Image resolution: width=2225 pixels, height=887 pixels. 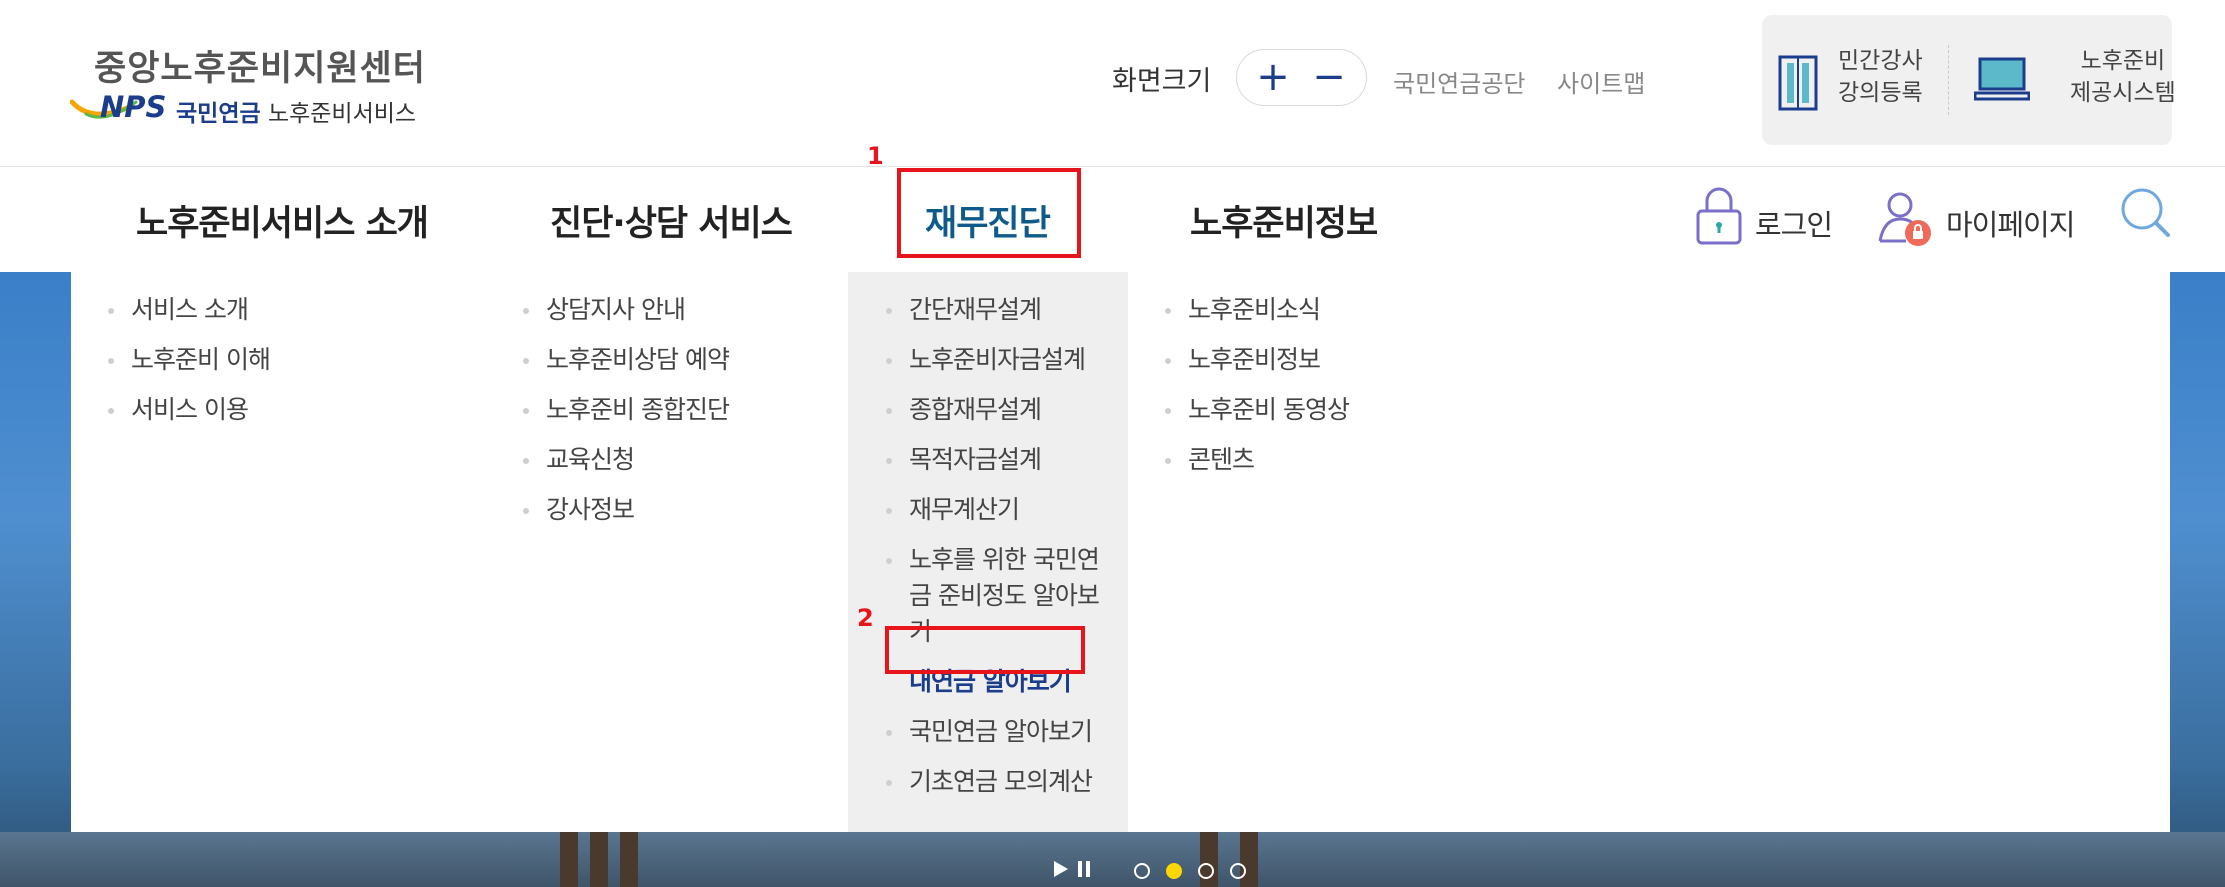 I want to click on logo-sub-brand: 국민연금, so click(x=218, y=114).